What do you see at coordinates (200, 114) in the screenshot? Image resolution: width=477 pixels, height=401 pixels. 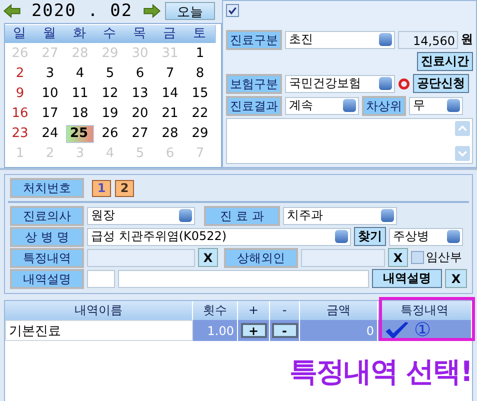 I see `calendar-day: 22` at bounding box center [200, 114].